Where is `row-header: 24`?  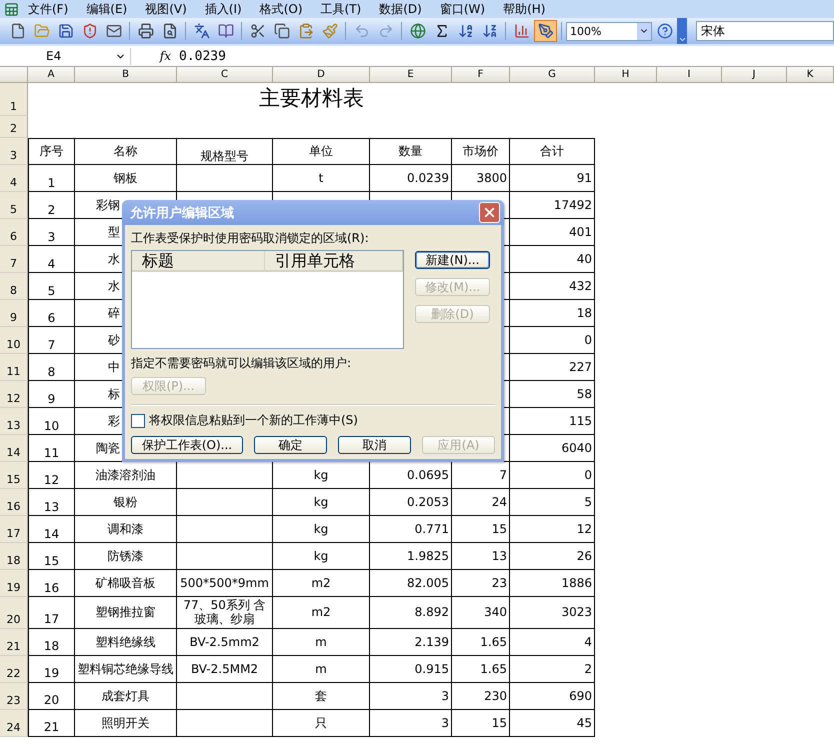 row-header: 24 is located at coordinates (14, 723).